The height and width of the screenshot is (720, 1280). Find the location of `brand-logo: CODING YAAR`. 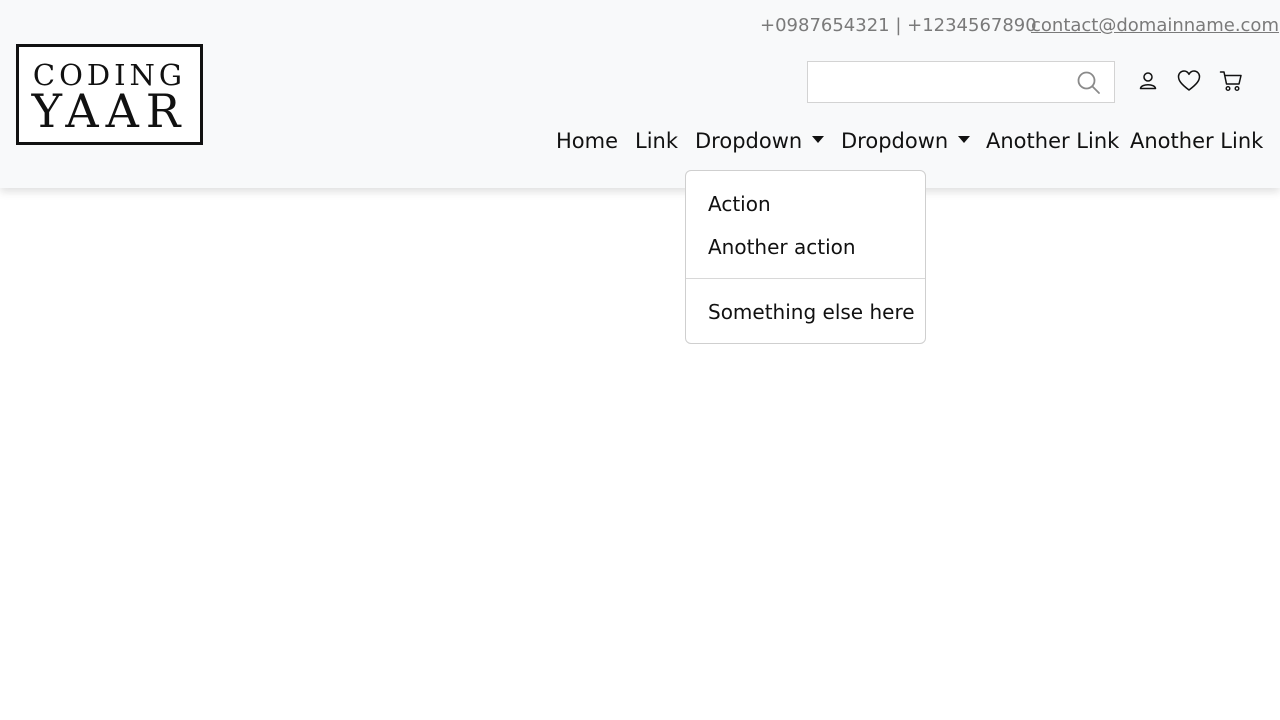

brand-logo: CODING YAAR is located at coordinates (109, 94).